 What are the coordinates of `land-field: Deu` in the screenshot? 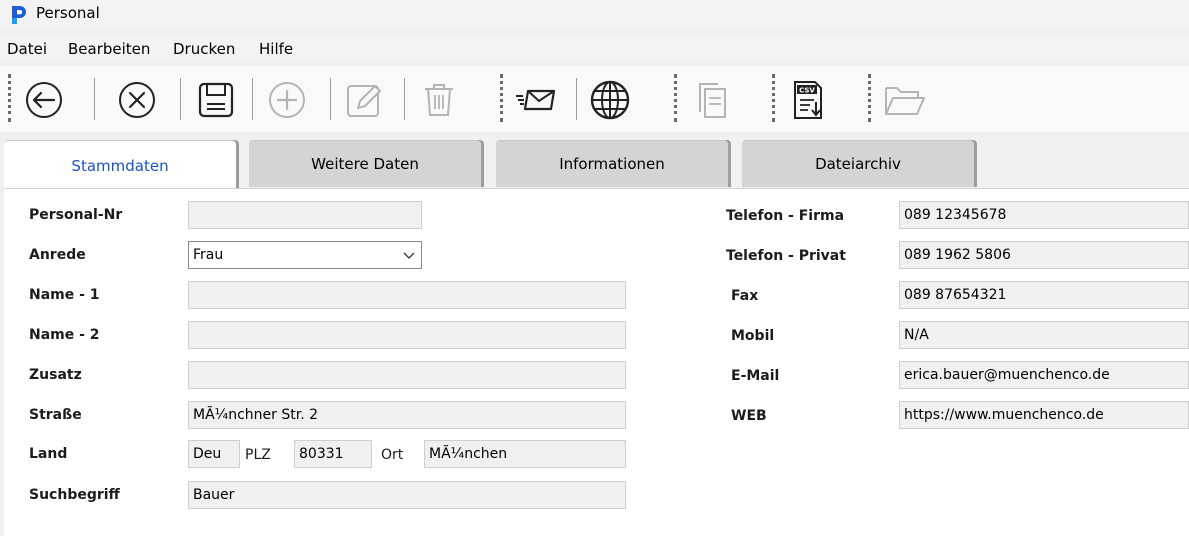 It's located at (214, 454).